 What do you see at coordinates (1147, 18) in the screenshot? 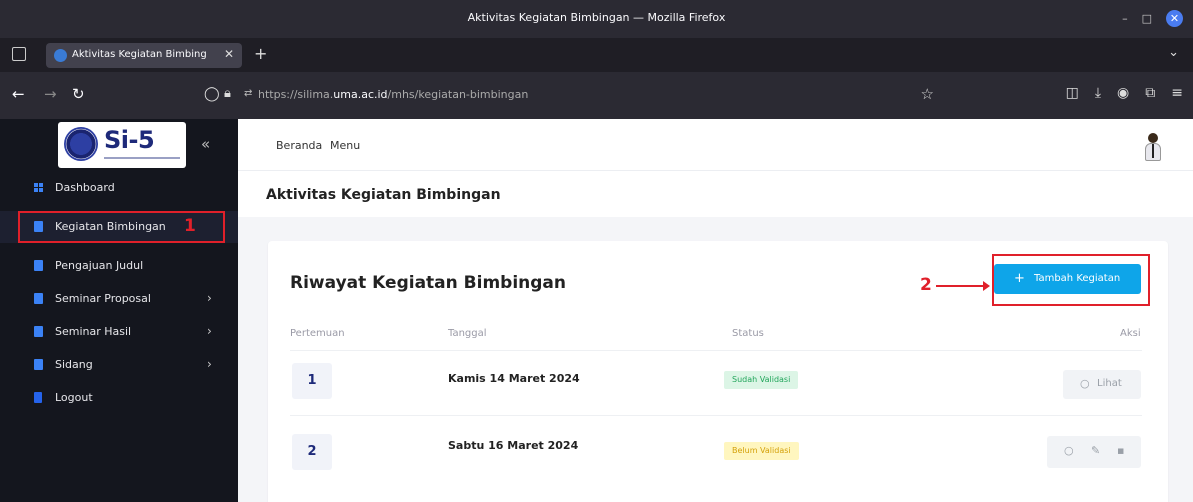
I see `maximize-icon: □` at bounding box center [1147, 18].